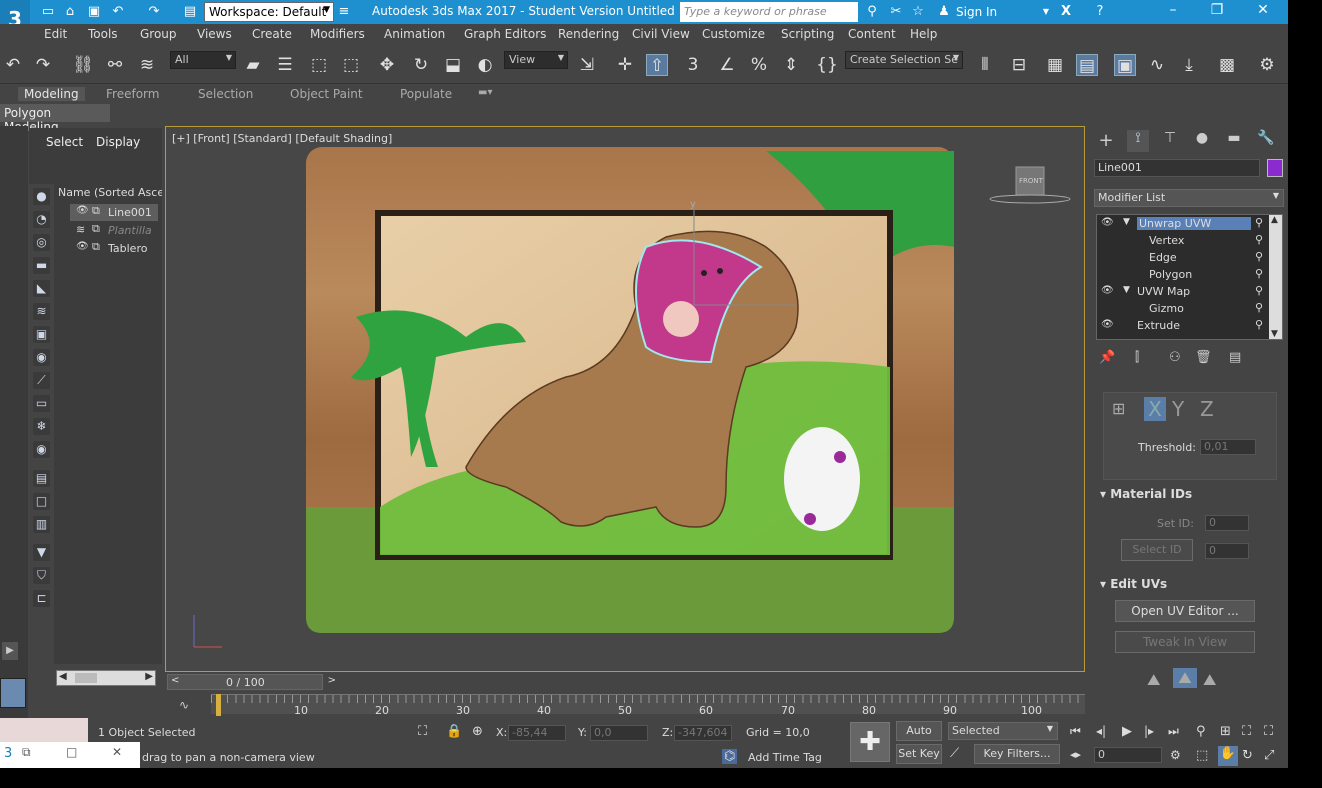  I want to click on scene-explorer-icon: ▦, so click(1055, 65).